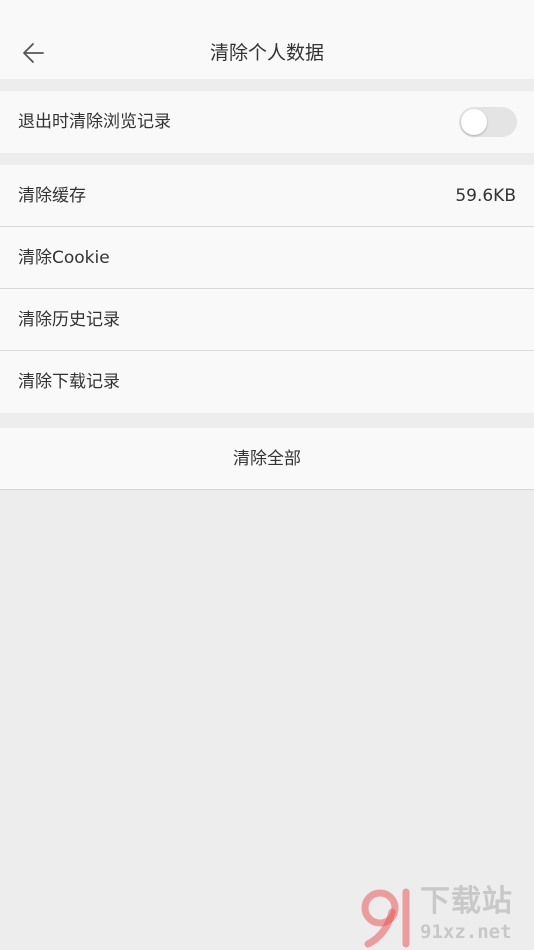 This screenshot has width=534, height=950. Describe the element at coordinates (52, 196) in the screenshot. I see `clear-cache-label: 清除缓存` at that location.